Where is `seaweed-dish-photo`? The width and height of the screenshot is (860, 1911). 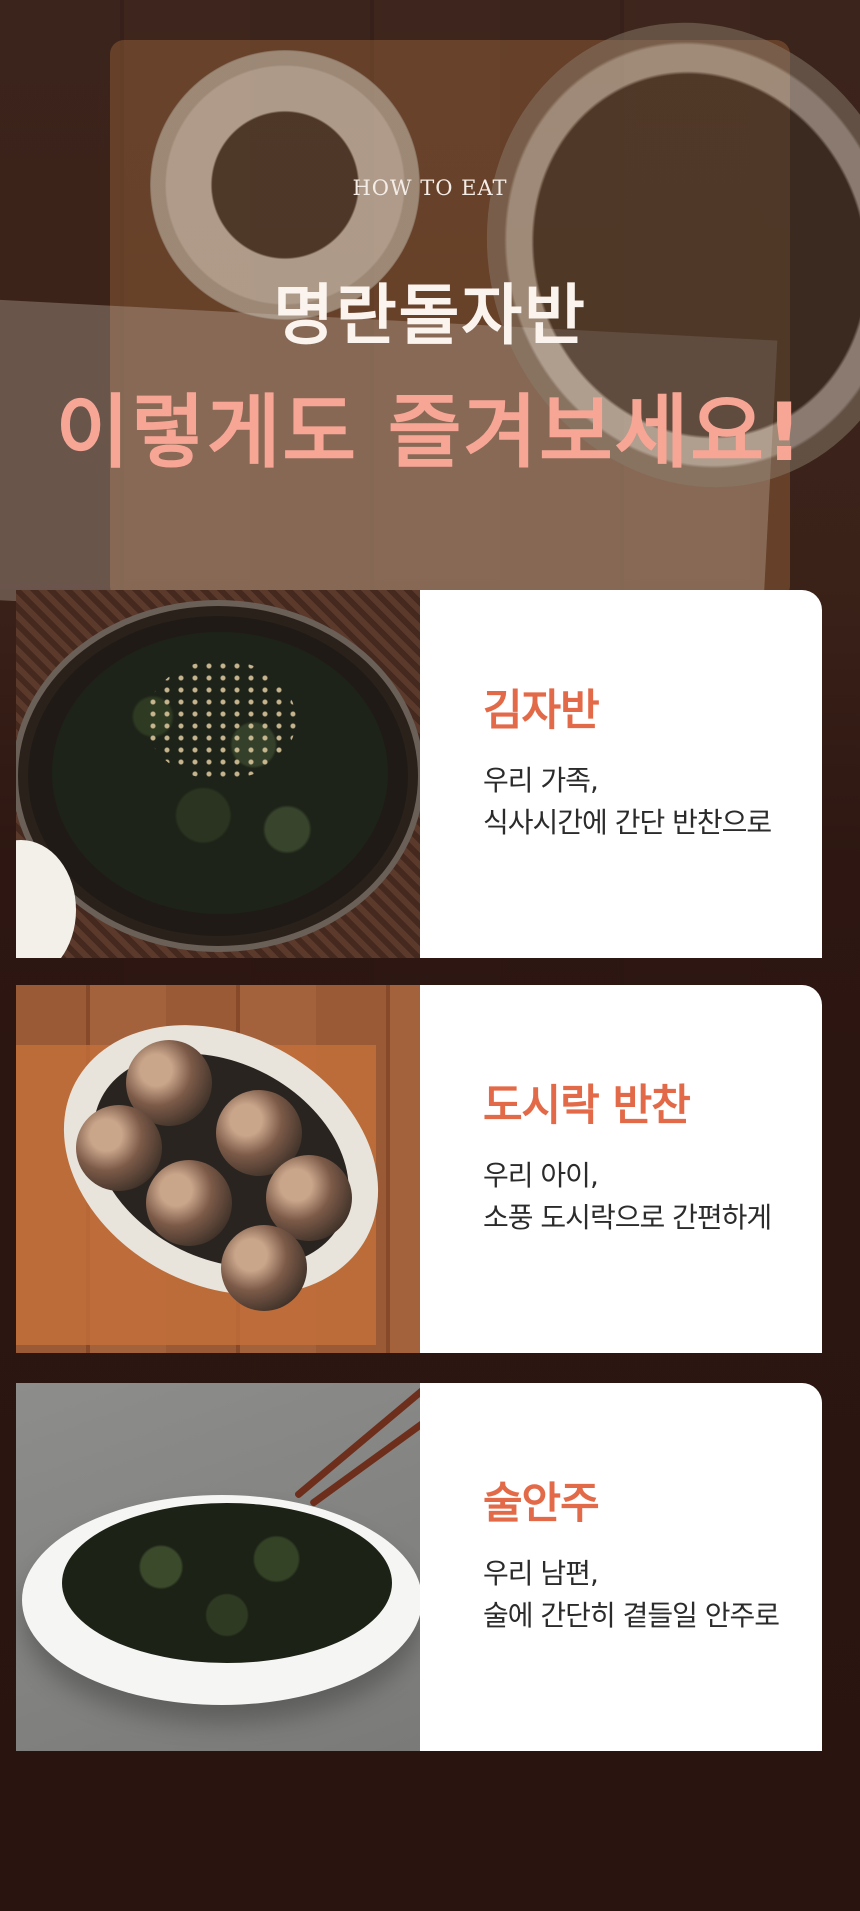
seaweed-dish-photo is located at coordinates (218, 1567).